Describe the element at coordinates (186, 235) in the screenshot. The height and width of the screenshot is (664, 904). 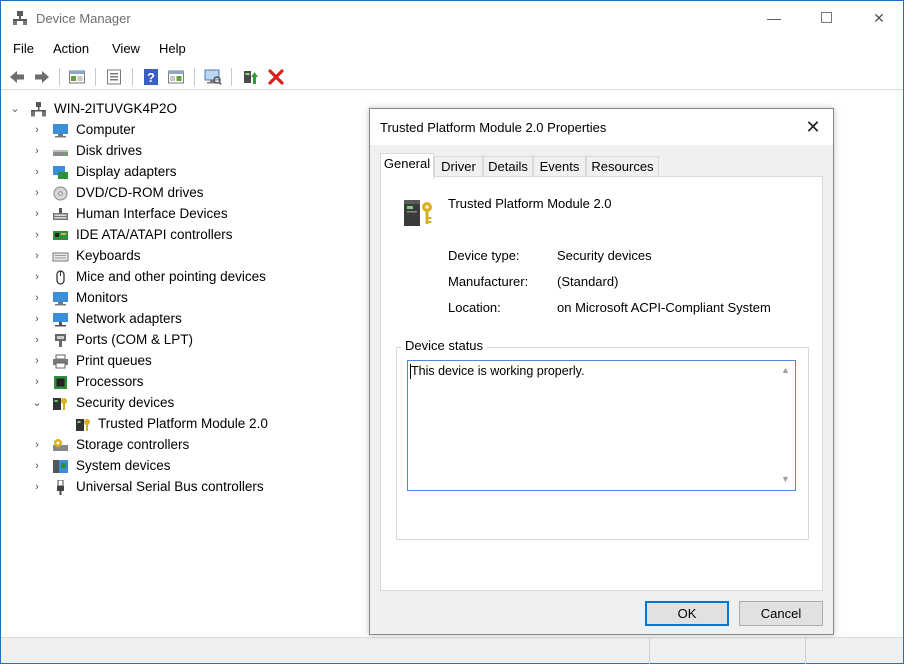
I see `tree-item-ide-controllers: › IDE ATA/ATAPI controllers` at that location.